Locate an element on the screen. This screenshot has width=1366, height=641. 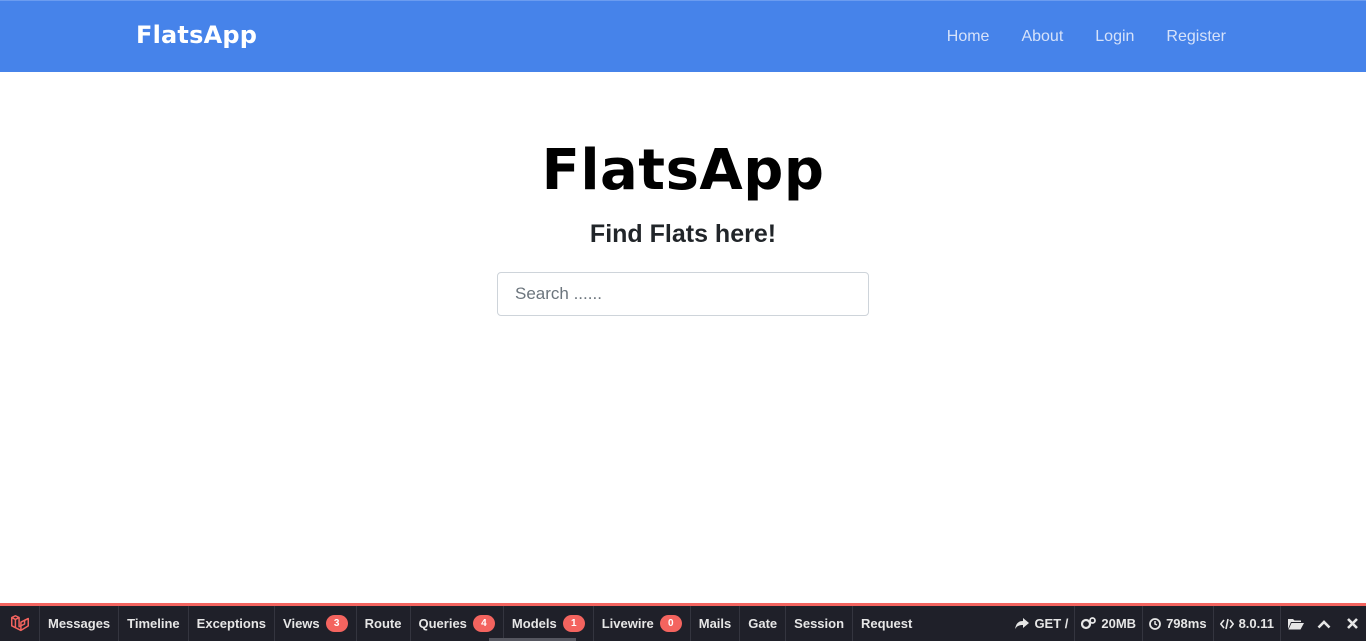
cogs-icon is located at coordinates (1089, 623).